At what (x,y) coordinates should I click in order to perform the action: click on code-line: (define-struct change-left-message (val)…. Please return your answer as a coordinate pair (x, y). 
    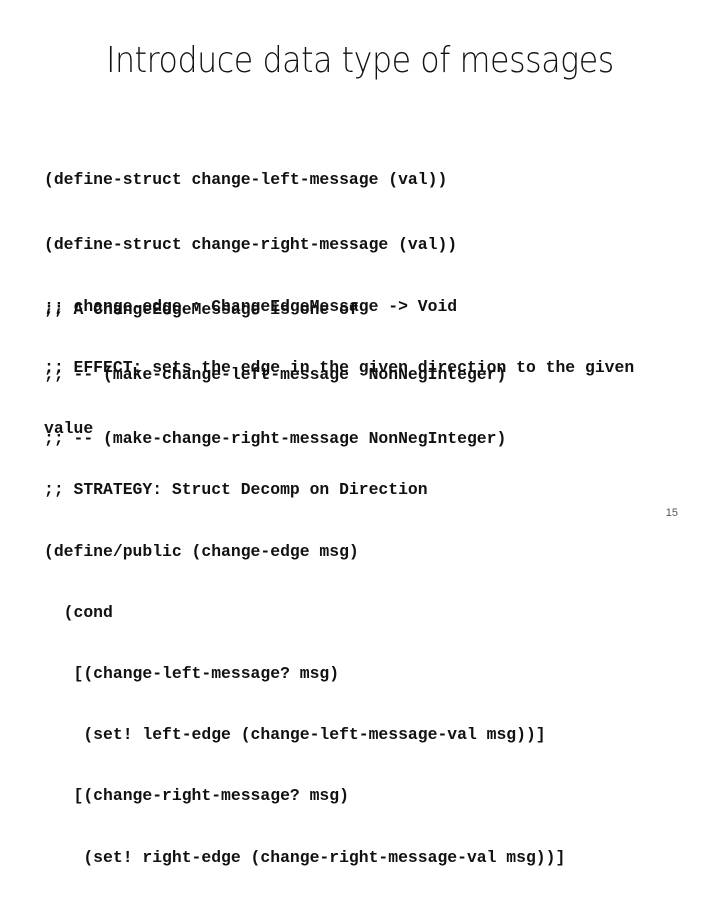
    Looking at the image, I should click on (246, 180).